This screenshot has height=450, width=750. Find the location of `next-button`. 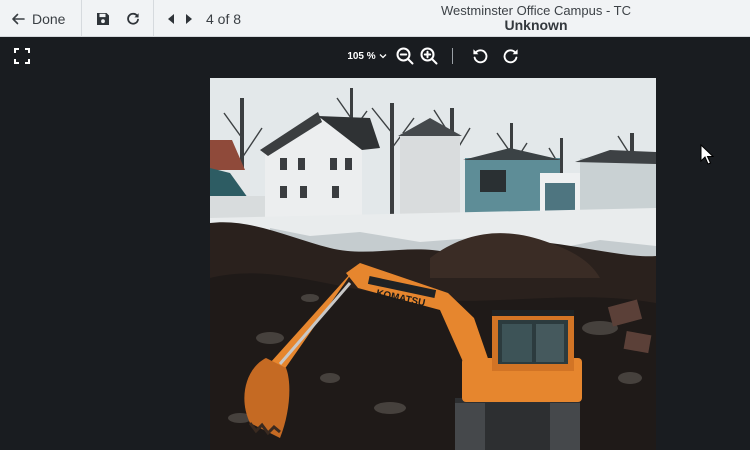

next-button is located at coordinates (189, 19).